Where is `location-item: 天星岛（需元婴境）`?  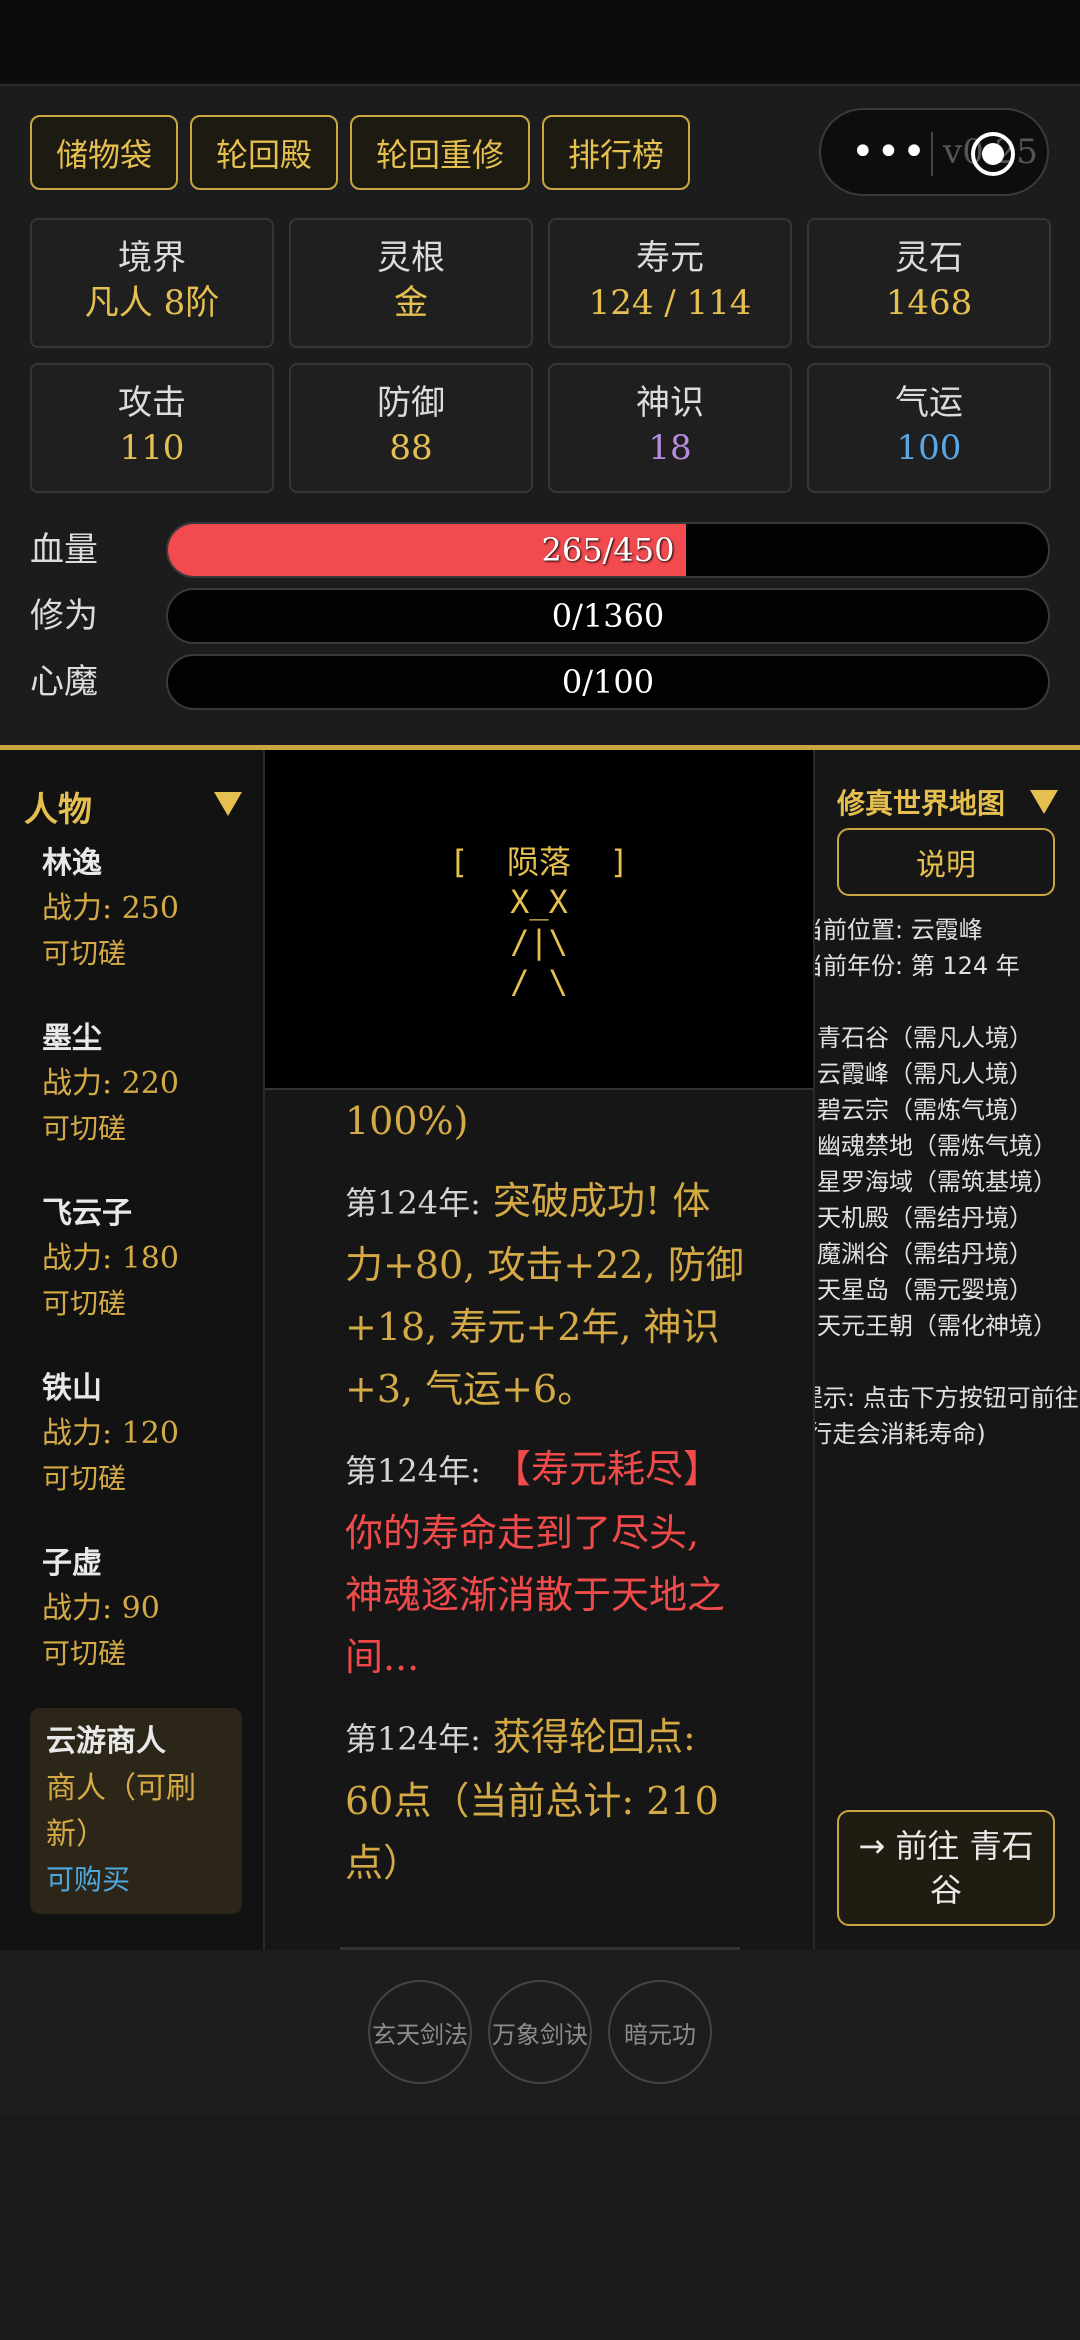
location-item: 天星岛（需元婴境） is located at coordinates (948, 1290).